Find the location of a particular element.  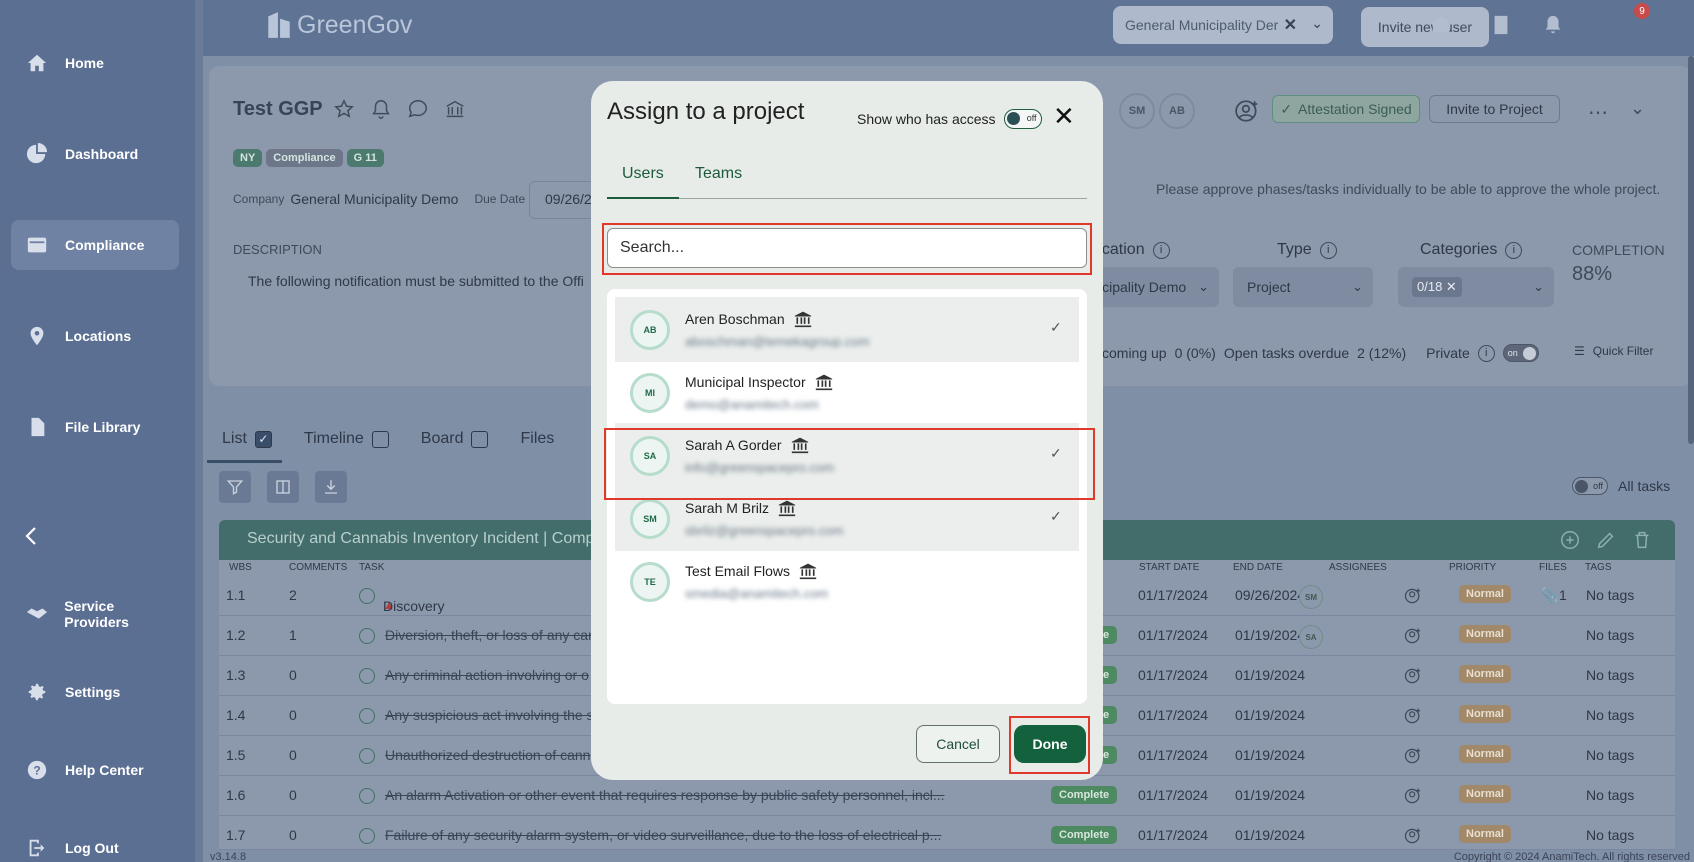

tab-board: Board is located at coordinates (455, 439).